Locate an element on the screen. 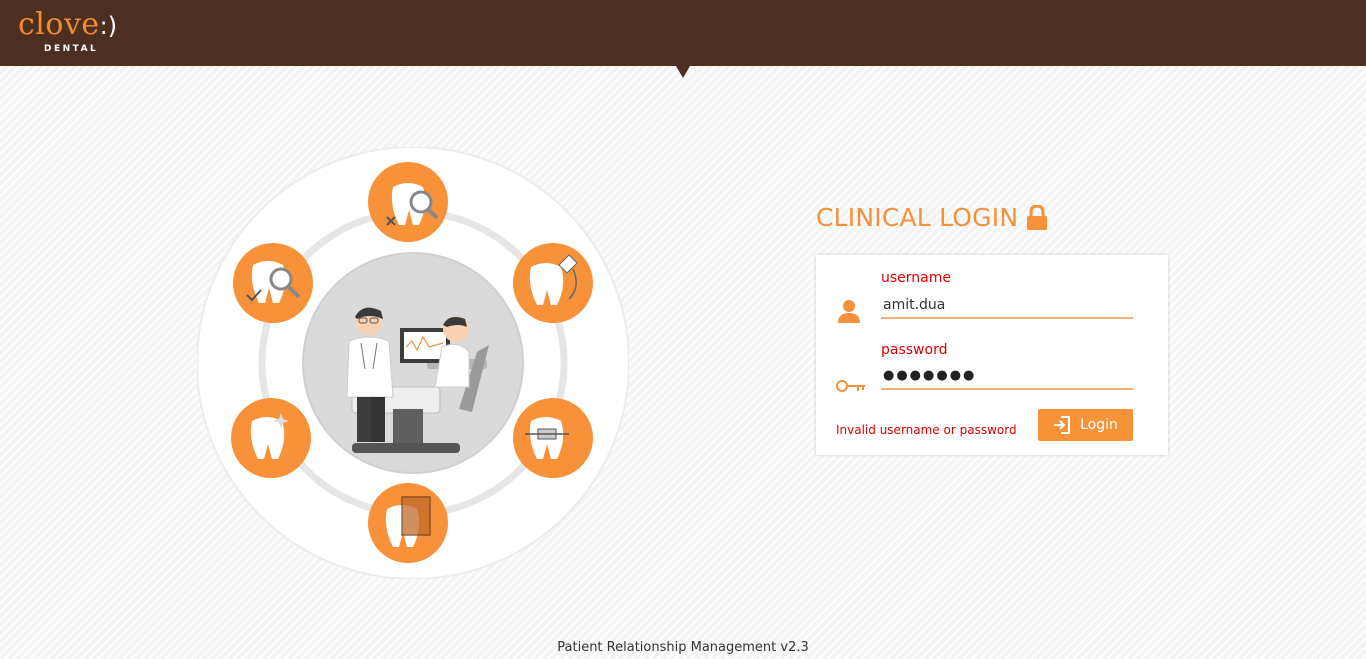  tooth-checkup-icon is located at coordinates (273, 283).